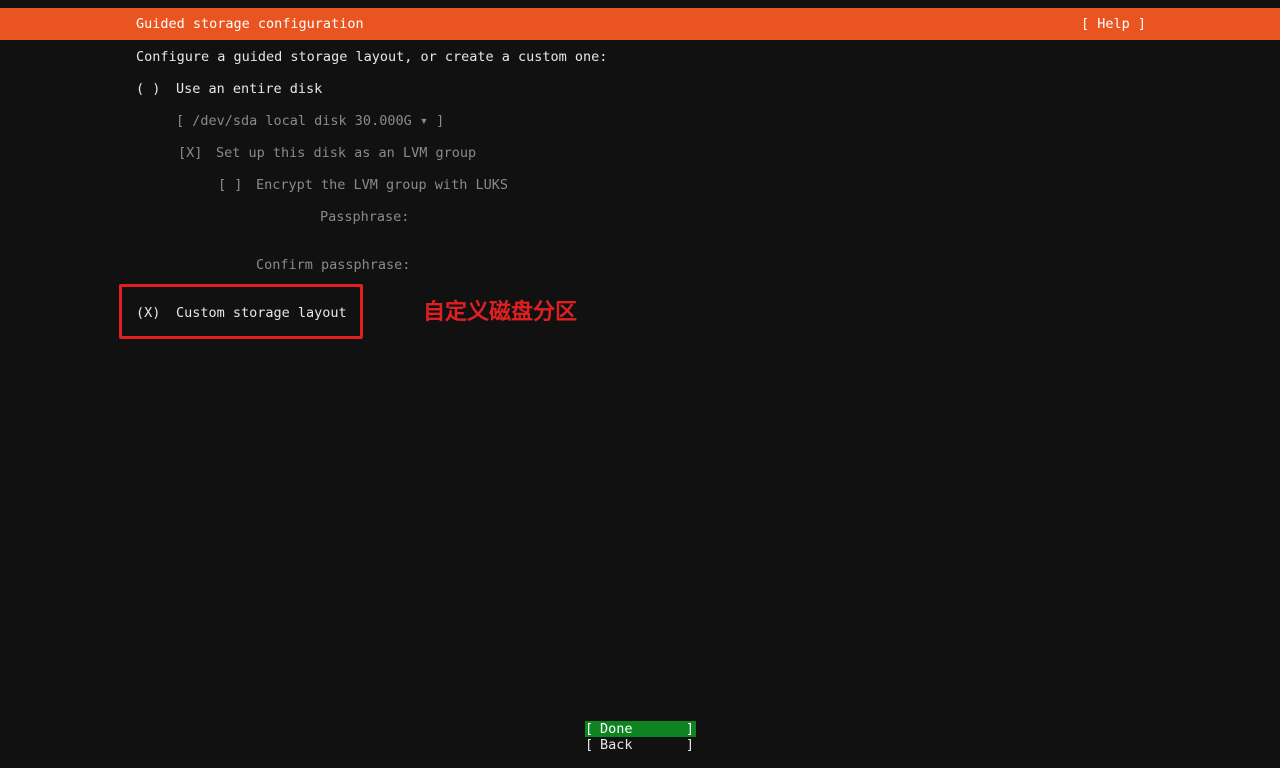 This screenshot has width=1280, height=768. What do you see at coordinates (333, 265) in the screenshot?
I see `confirm-passphrase-label: Confirm passphrase:` at bounding box center [333, 265].